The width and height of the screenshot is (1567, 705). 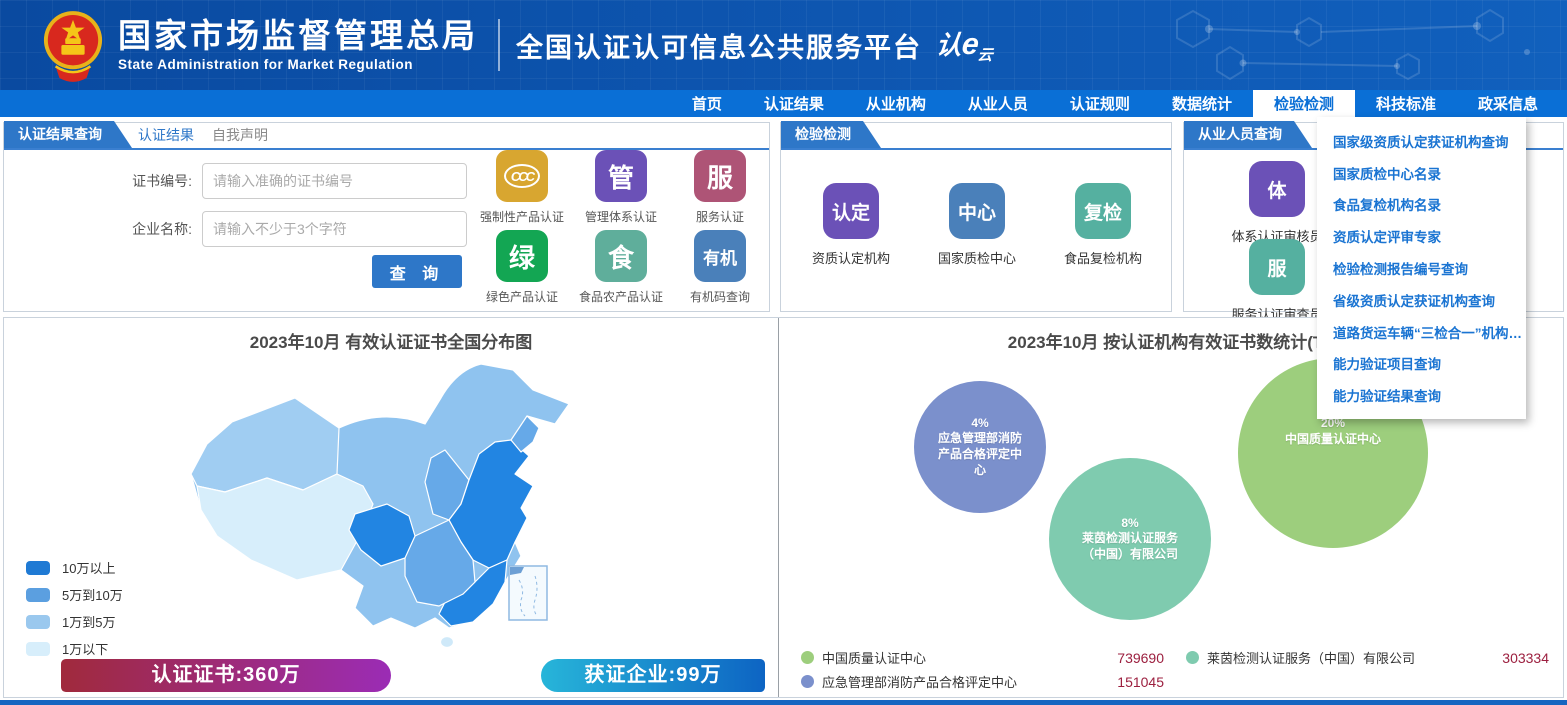 I want to click on fu2-icon: 服, so click(x=1277, y=267).